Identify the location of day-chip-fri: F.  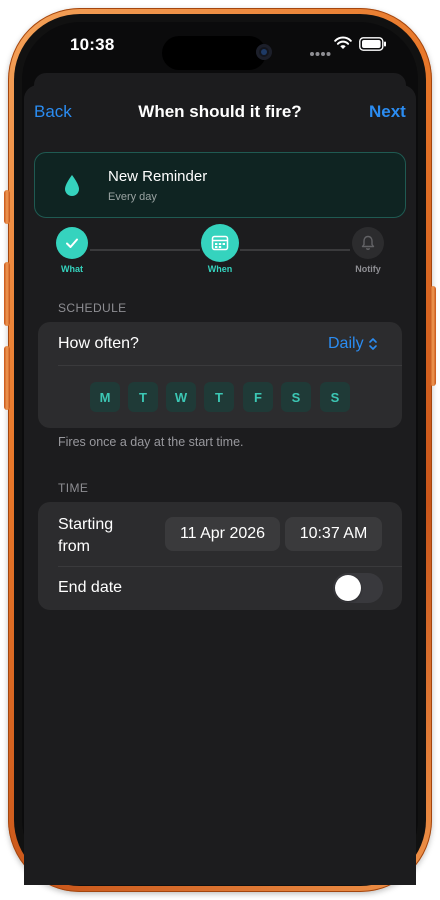
(258, 397).